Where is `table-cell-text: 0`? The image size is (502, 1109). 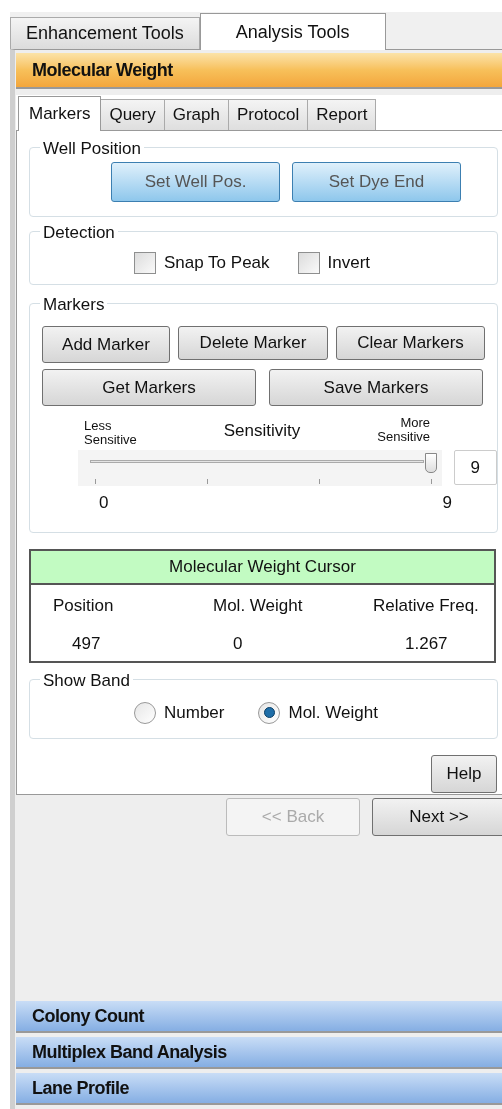
table-cell-text: 0 is located at coordinates (238, 643).